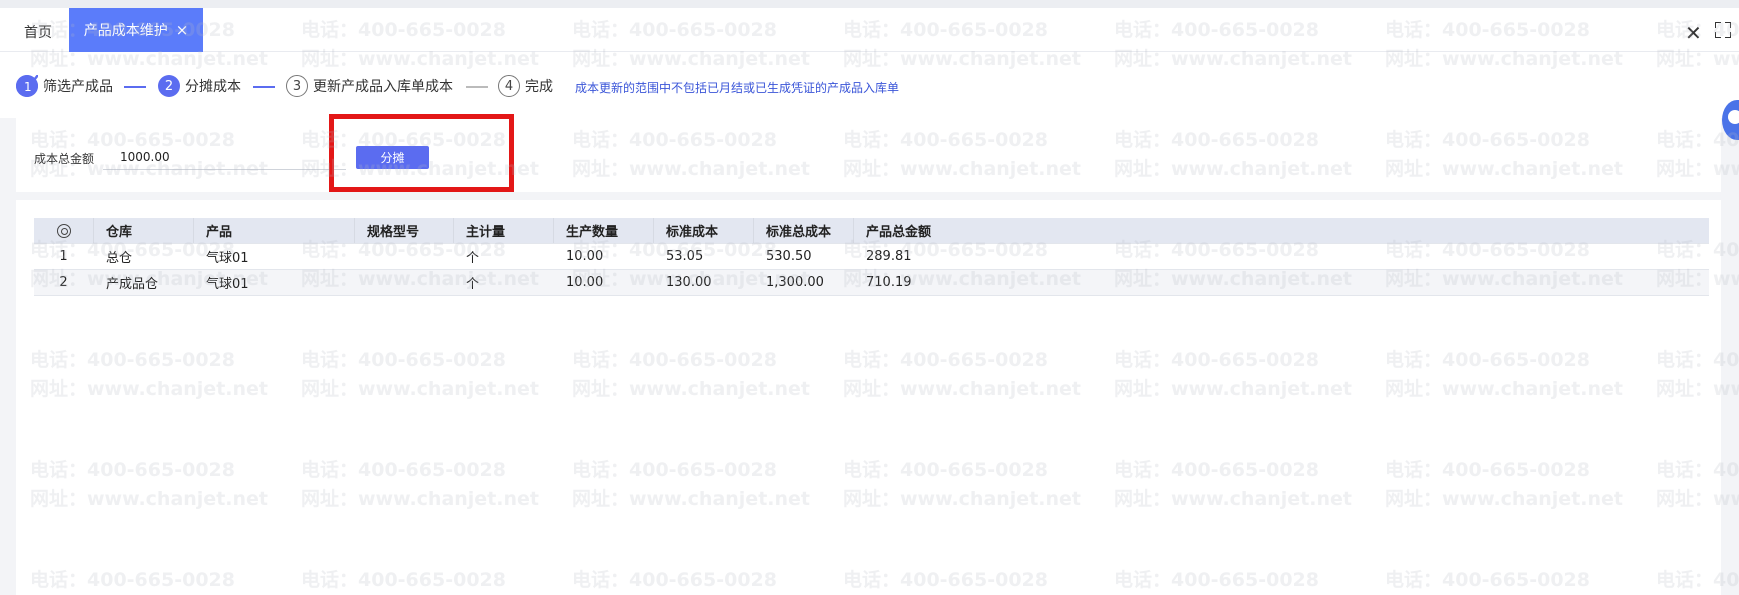  What do you see at coordinates (509, 86) in the screenshot?
I see `step-number: 4` at bounding box center [509, 86].